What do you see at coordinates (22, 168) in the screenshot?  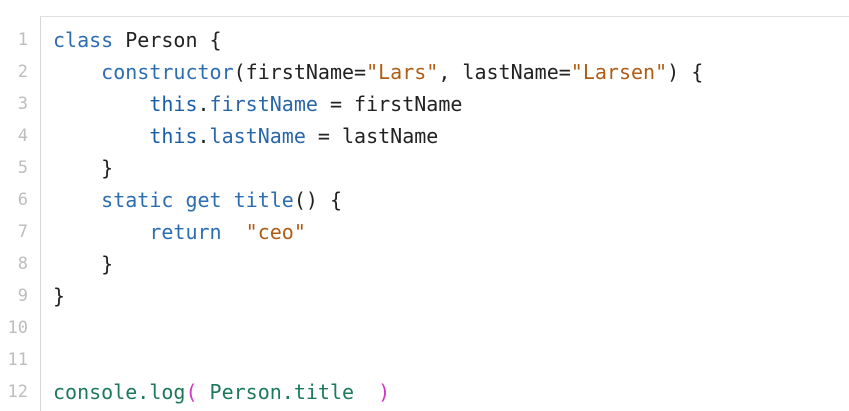 I see `line-number: 5` at bounding box center [22, 168].